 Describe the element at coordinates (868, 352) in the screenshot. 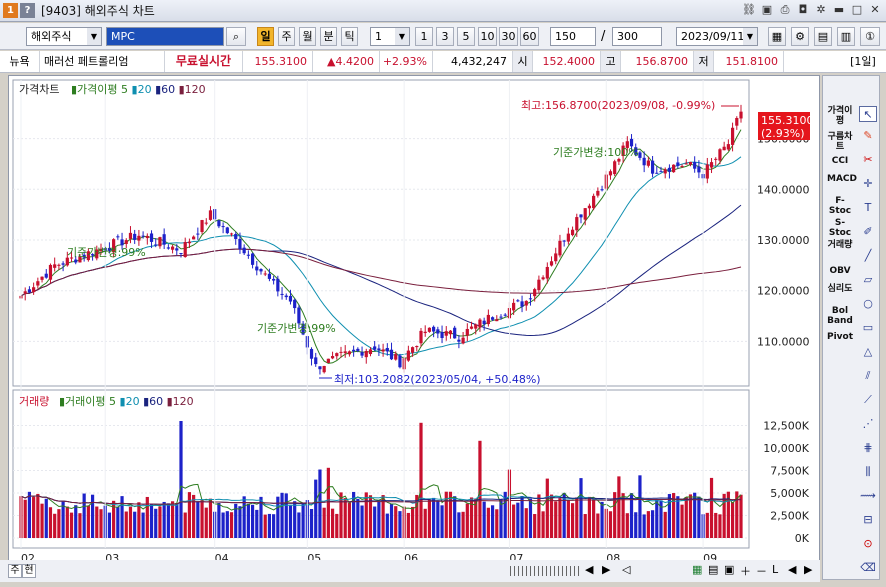

I see `triangle-tool-icon: △` at that location.